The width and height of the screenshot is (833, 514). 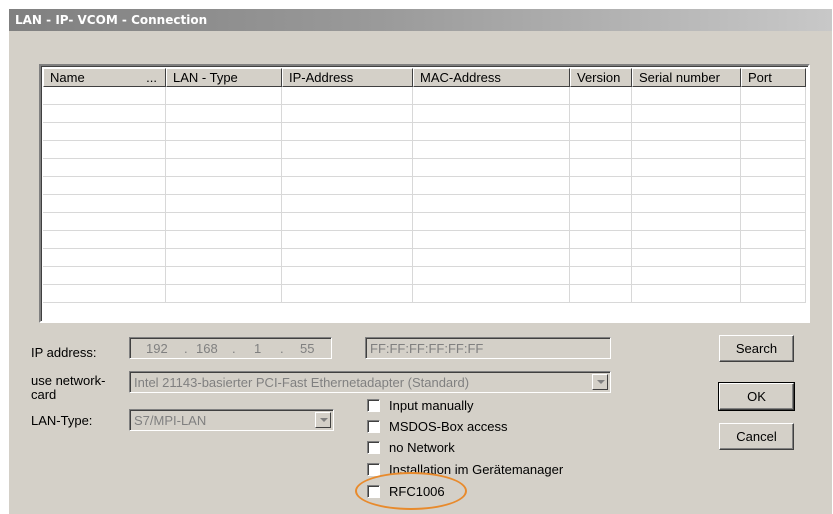 I want to click on lan-type-label: LAN-Type:, so click(x=62, y=420).